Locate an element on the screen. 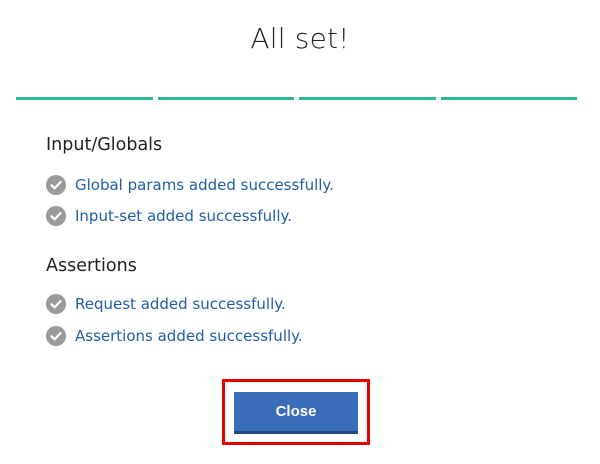 Image resolution: width=600 pixels, height=464 pixels. status-item-input-set: Input-set added successfully. is located at coordinates (169, 216).